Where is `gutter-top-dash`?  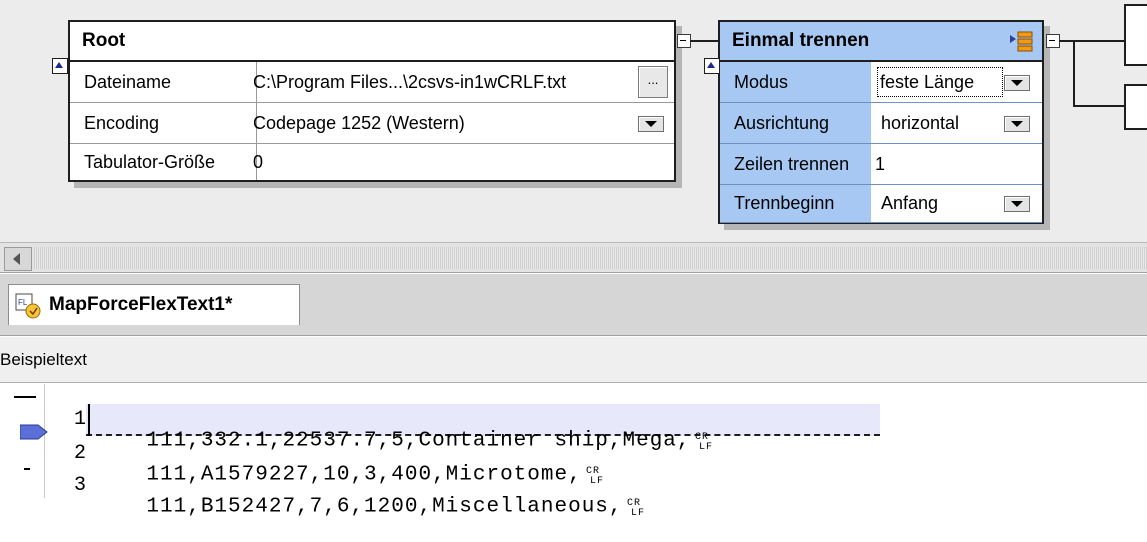 gutter-top-dash is located at coordinates (25, 397).